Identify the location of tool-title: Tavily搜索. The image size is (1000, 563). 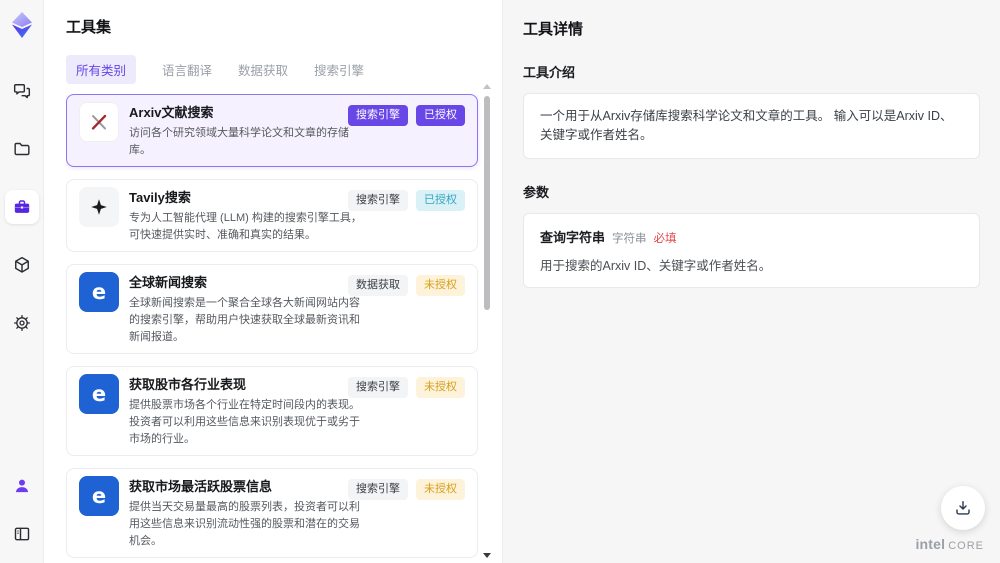
(160, 197).